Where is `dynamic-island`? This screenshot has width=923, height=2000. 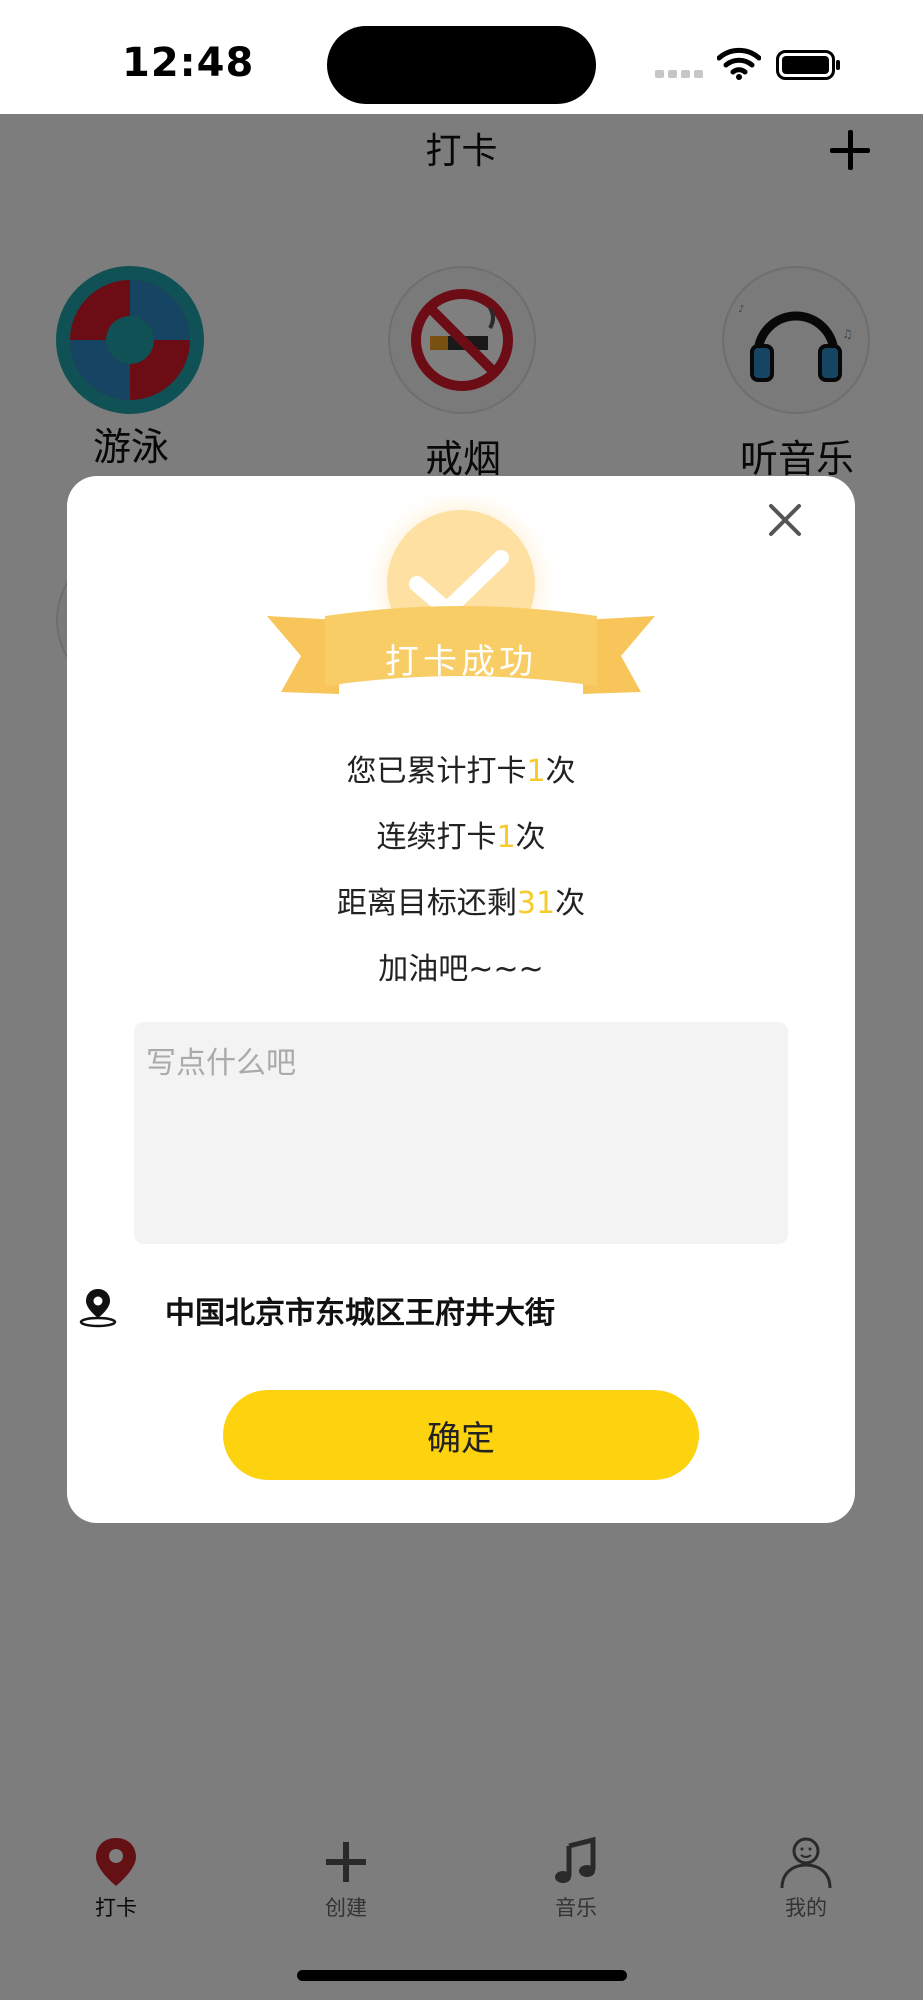 dynamic-island is located at coordinates (461, 65).